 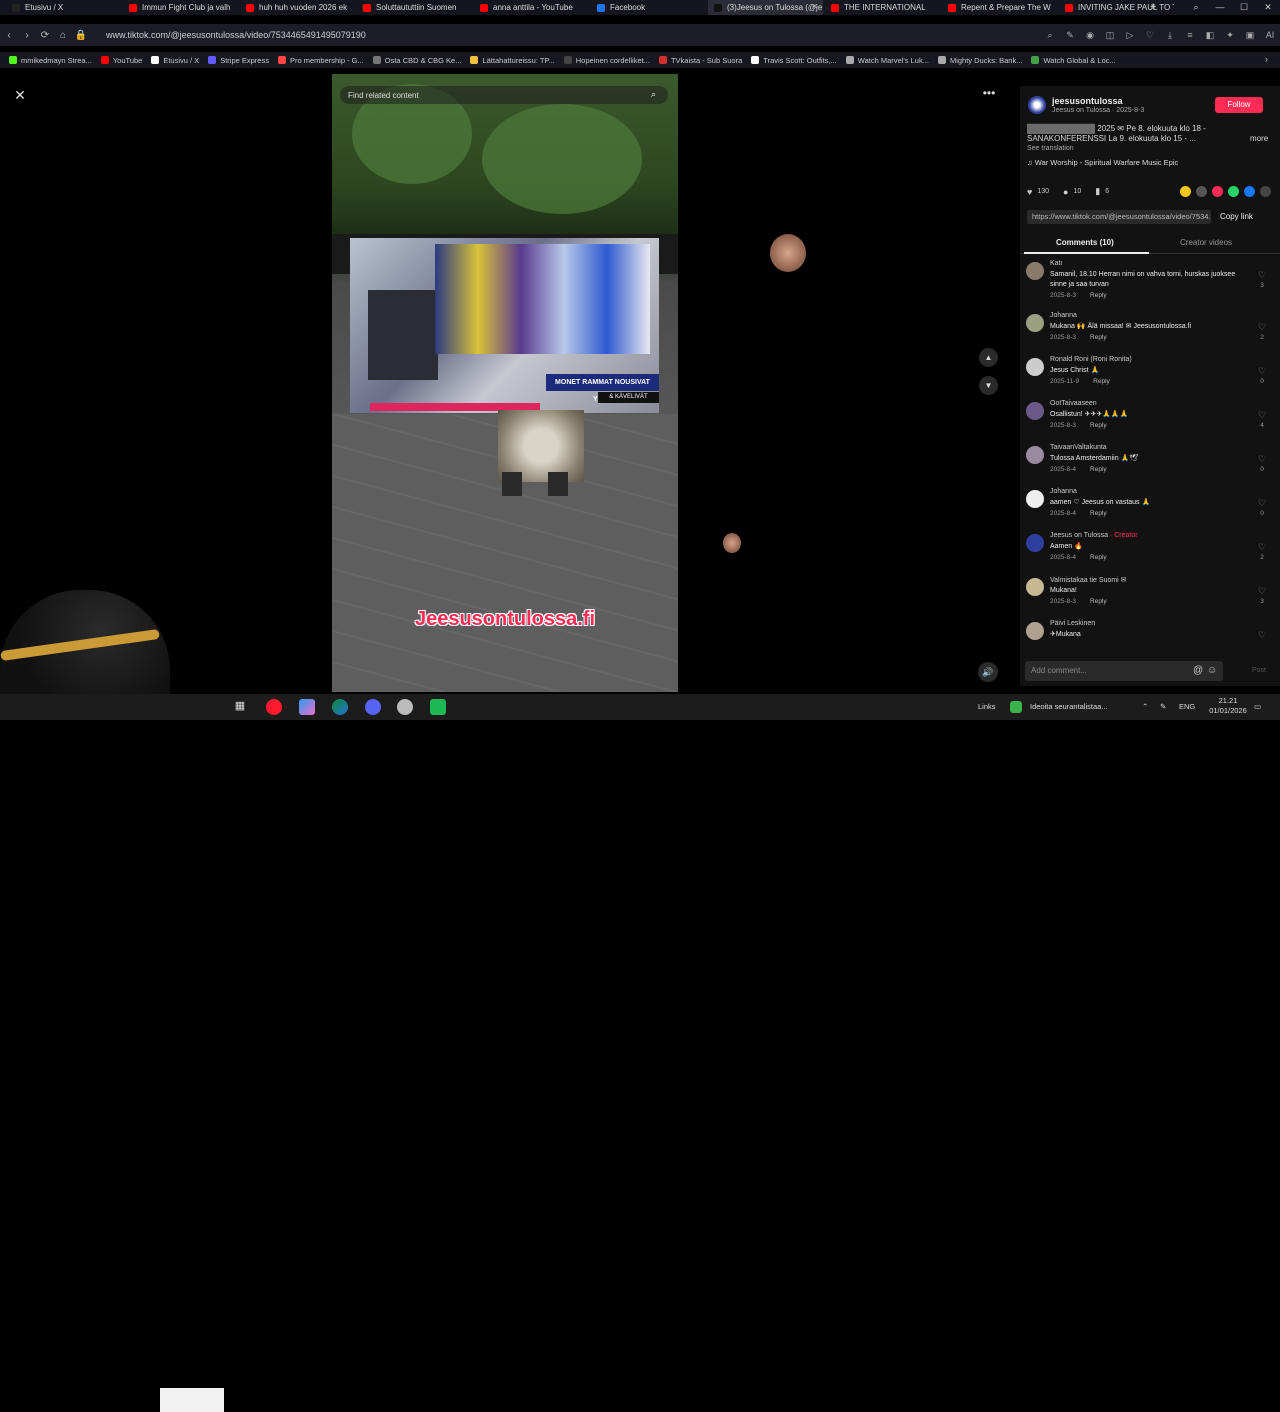 I want to click on home-icon: ⌂, so click(x=63, y=35).